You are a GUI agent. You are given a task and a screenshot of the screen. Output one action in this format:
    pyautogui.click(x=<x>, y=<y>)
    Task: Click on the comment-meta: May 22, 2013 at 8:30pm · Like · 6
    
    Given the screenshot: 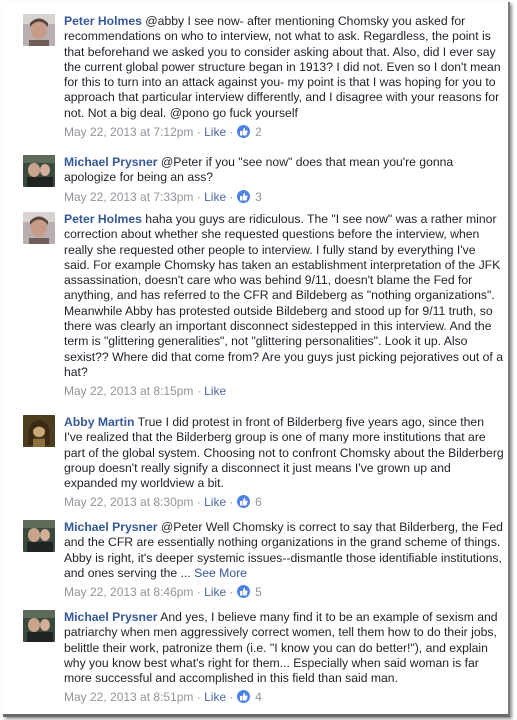 What is the action you would take?
    pyautogui.click(x=284, y=502)
    